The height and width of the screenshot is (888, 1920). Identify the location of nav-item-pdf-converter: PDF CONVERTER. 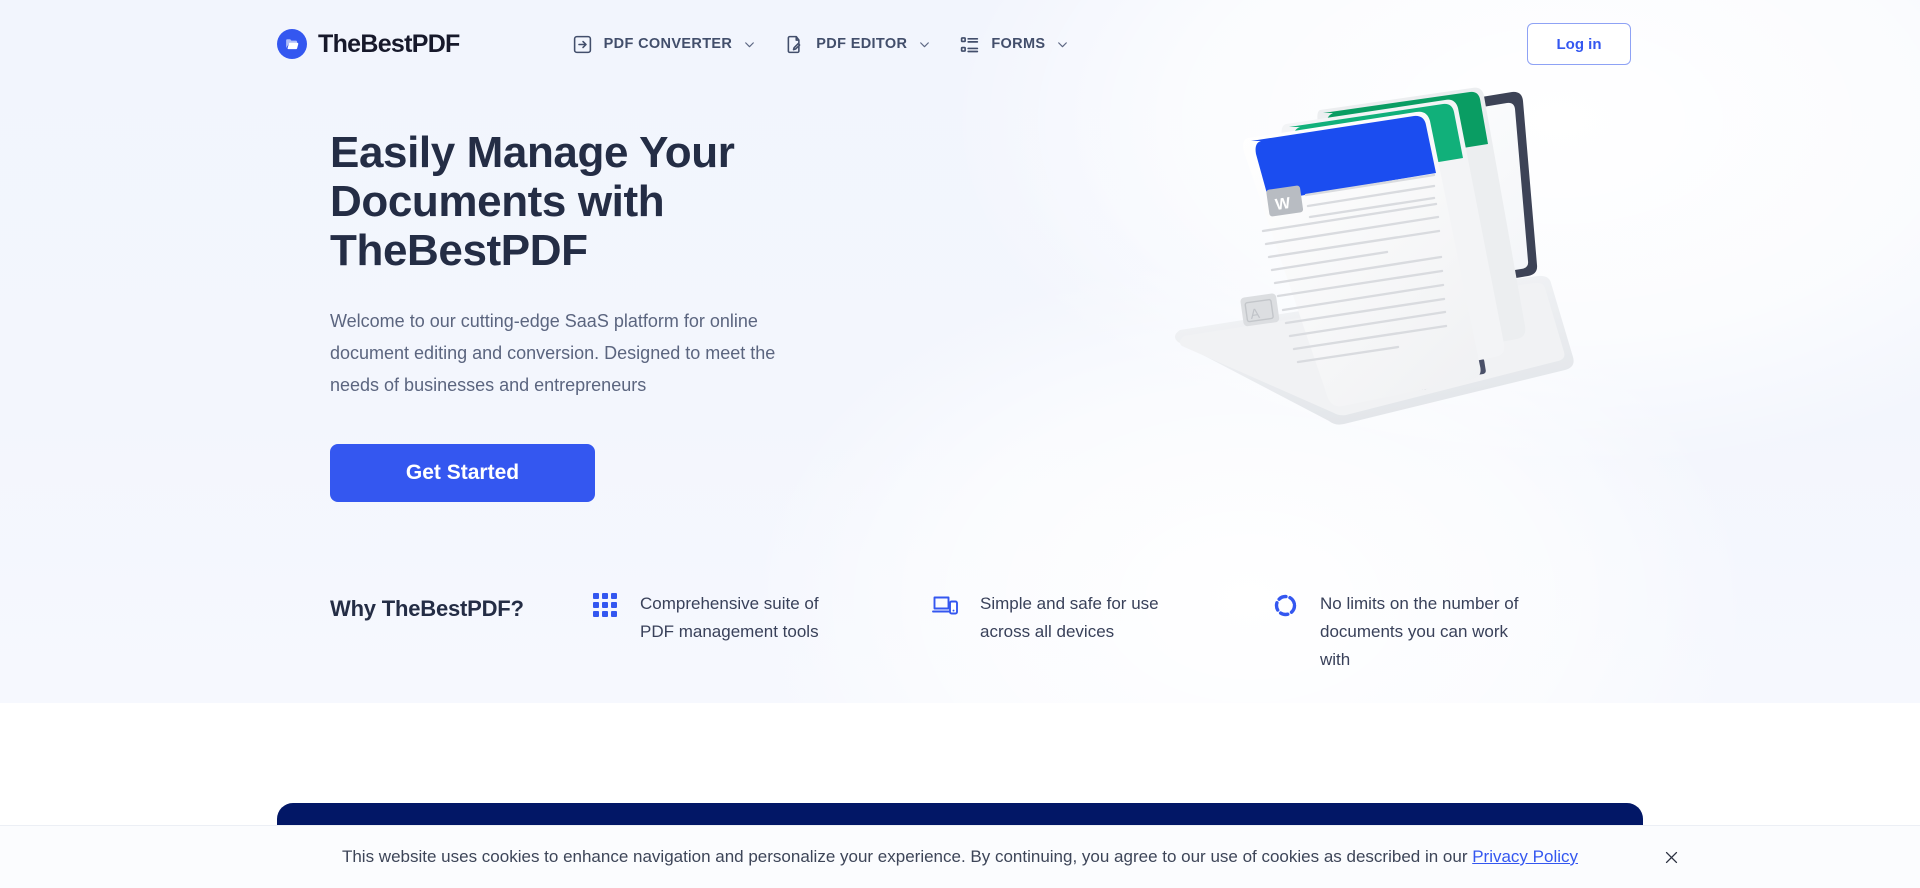
(664, 44).